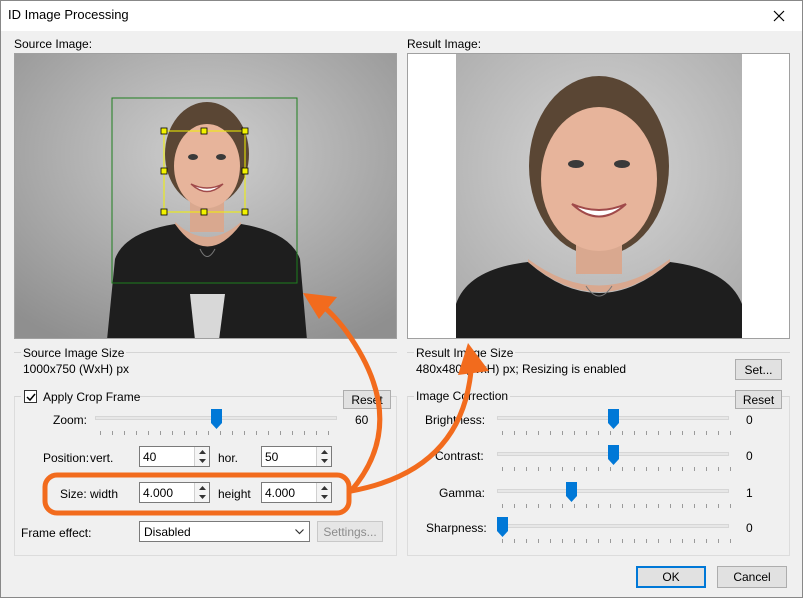  What do you see at coordinates (749, 528) in the screenshot?
I see `sharpness-value: 0` at bounding box center [749, 528].